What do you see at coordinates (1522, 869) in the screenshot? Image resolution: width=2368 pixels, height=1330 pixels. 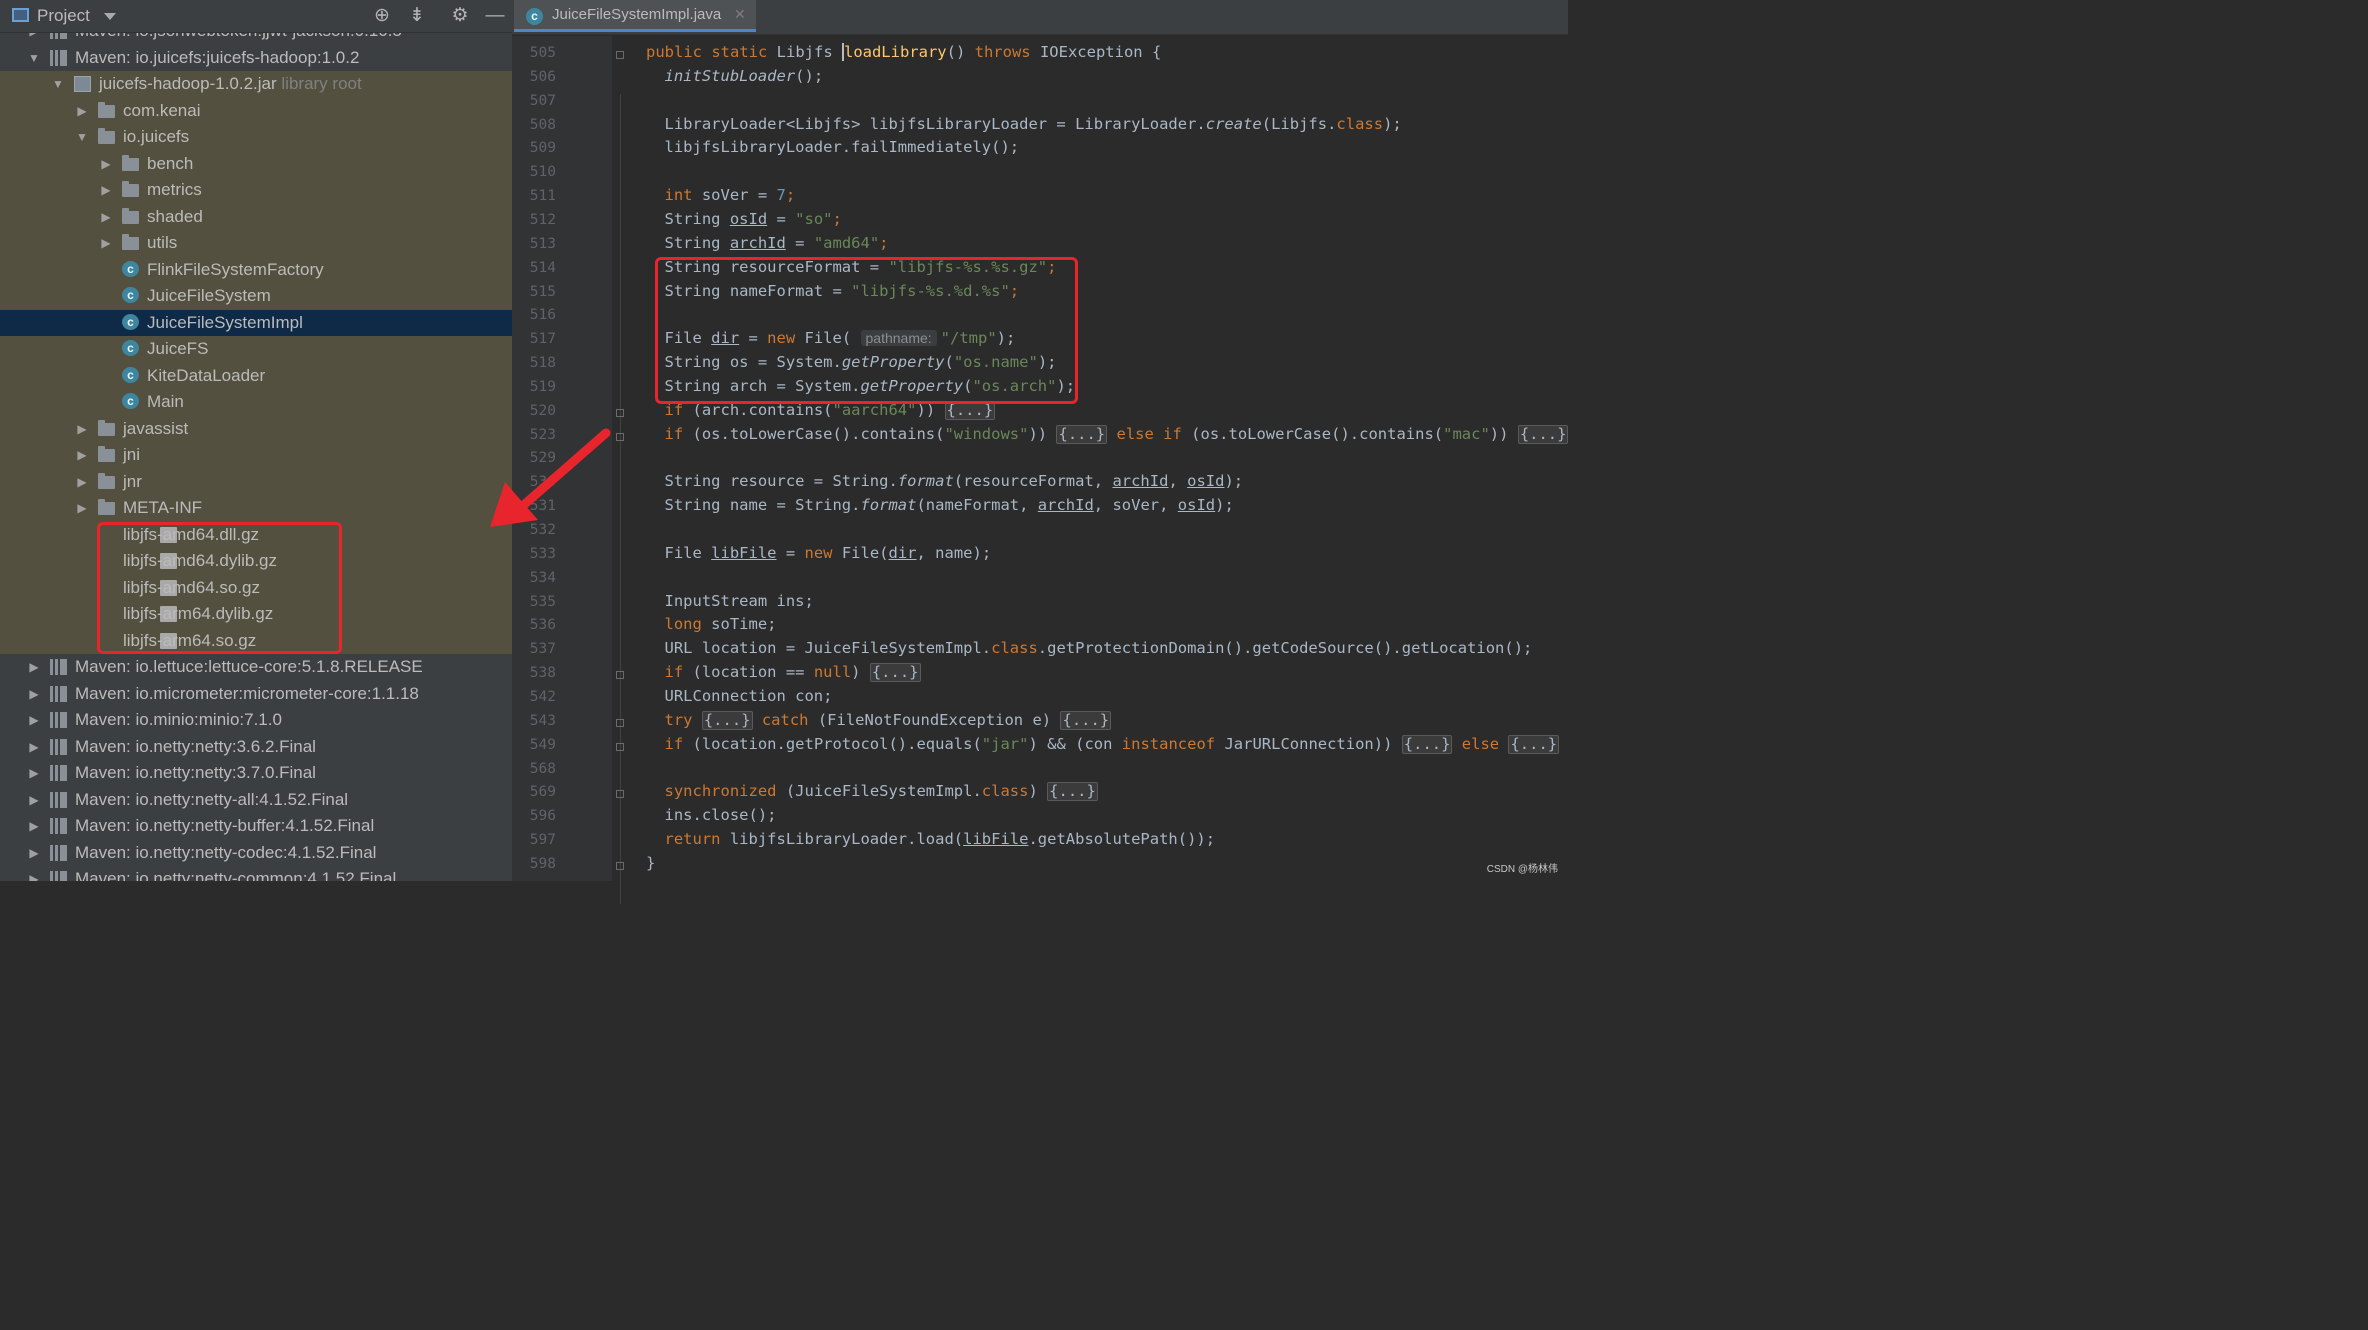 I see `watermark: CSDN @杨林伟` at bounding box center [1522, 869].